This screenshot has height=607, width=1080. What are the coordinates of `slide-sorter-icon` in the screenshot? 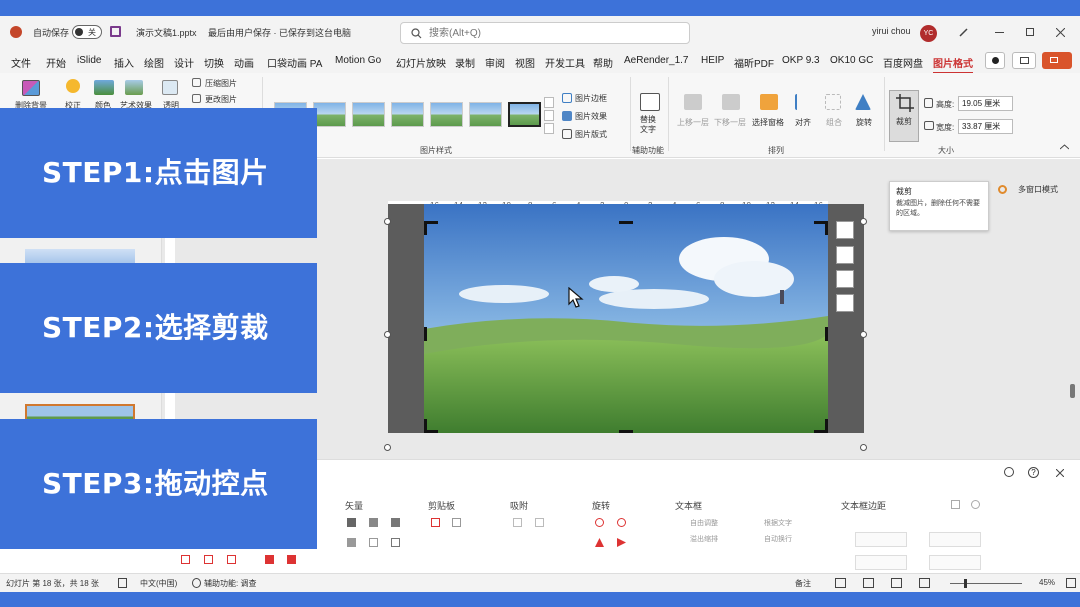 It's located at (868, 583).